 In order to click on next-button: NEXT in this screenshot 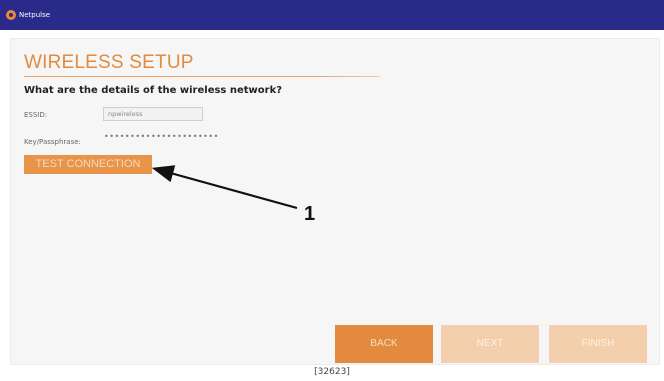, I will do `click(490, 344)`.